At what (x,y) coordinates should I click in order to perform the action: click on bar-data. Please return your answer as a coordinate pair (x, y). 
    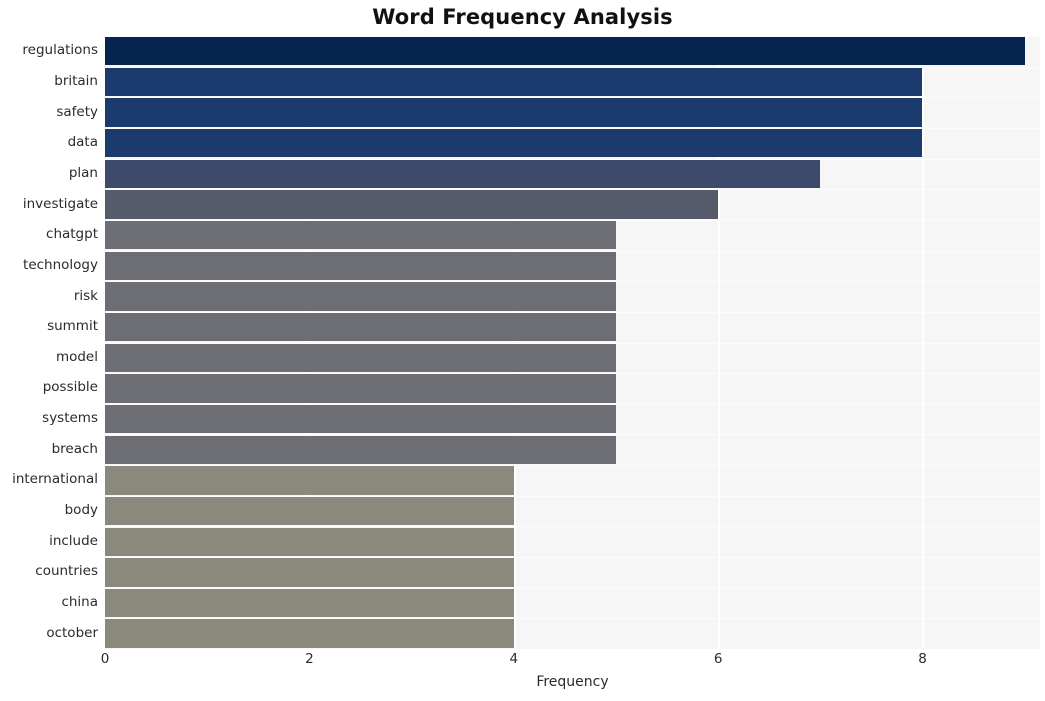
    Looking at the image, I should click on (514, 143).